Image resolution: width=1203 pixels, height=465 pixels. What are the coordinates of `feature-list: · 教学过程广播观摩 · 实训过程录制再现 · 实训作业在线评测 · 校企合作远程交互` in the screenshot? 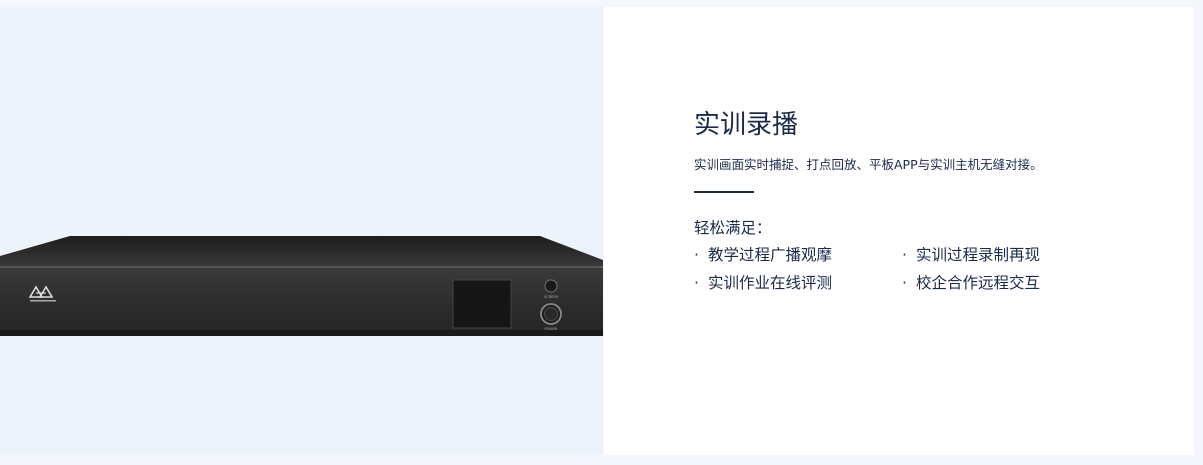 It's located at (914, 269).